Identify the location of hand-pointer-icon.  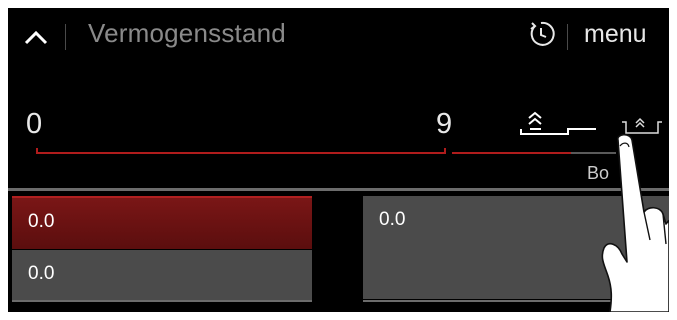
(635, 222).